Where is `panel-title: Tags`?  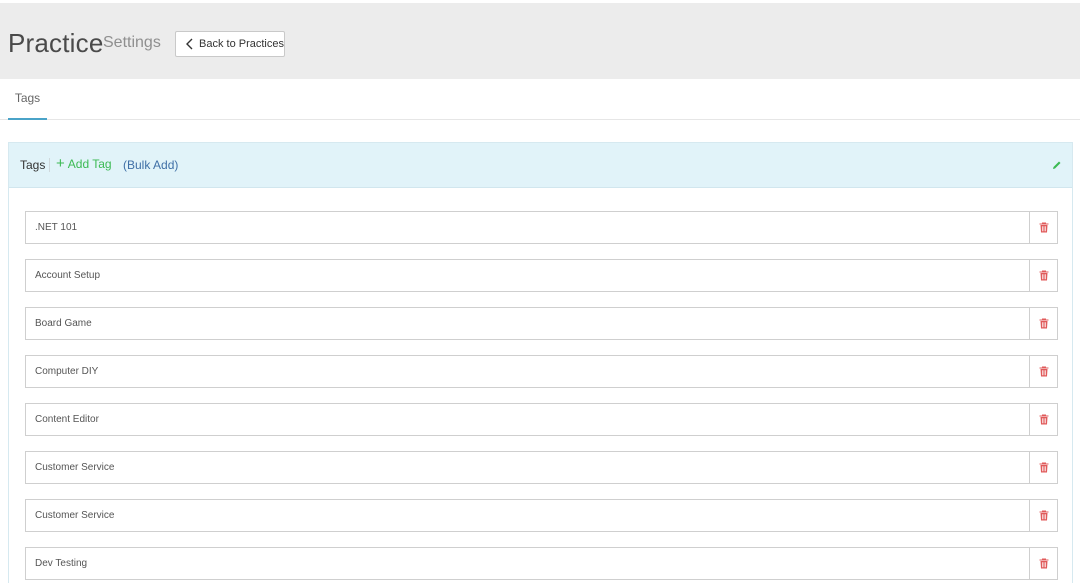 panel-title: Tags is located at coordinates (33, 165).